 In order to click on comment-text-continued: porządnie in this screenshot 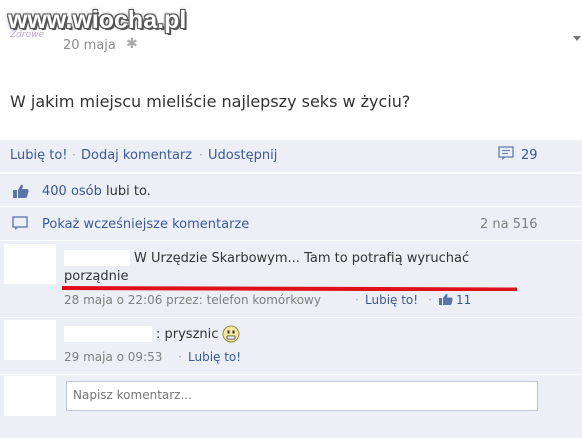, I will do `click(96, 276)`.